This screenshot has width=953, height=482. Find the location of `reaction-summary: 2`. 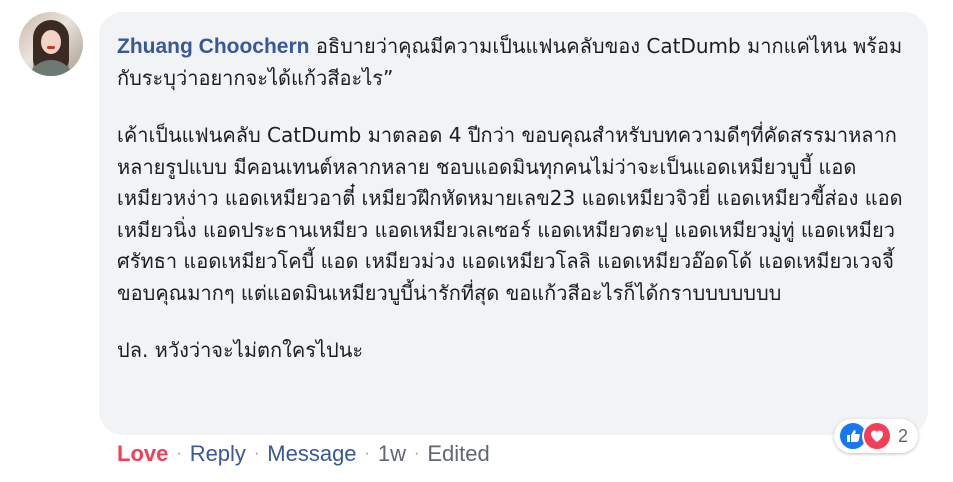

reaction-summary: 2 is located at coordinates (876, 436).